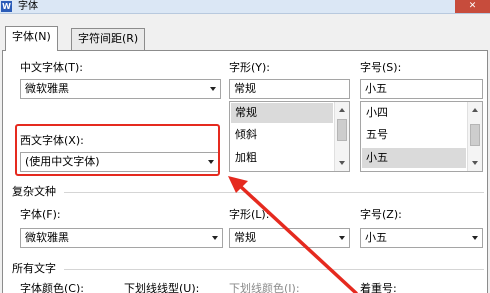  I want to click on style-option-regular: 常规, so click(282, 113).